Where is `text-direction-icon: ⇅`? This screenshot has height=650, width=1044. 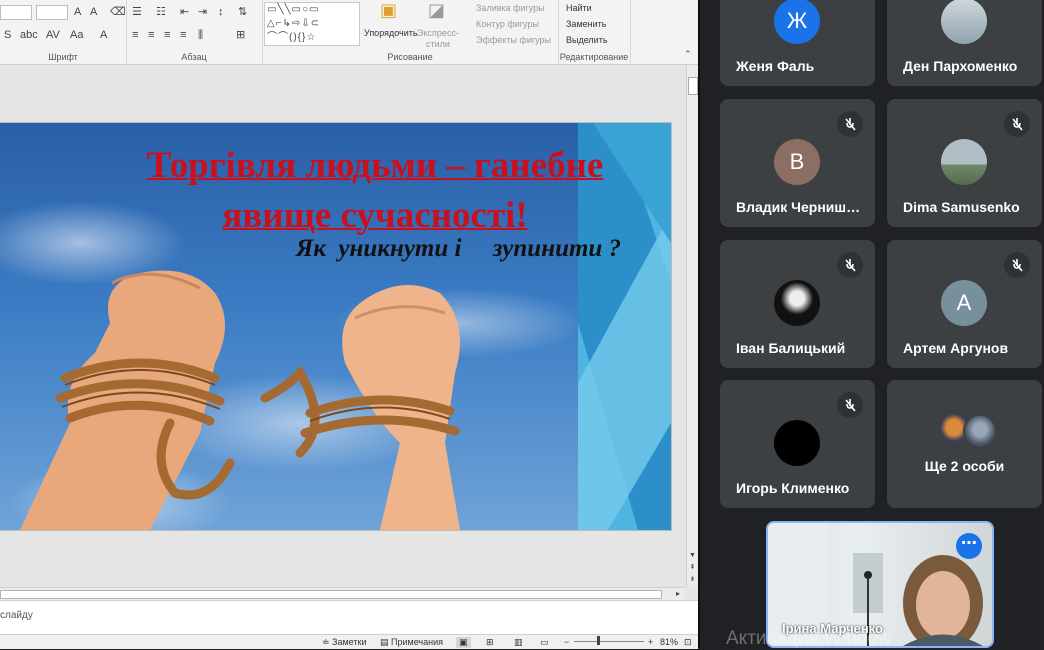
text-direction-icon: ⇅ is located at coordinates (242, 12).